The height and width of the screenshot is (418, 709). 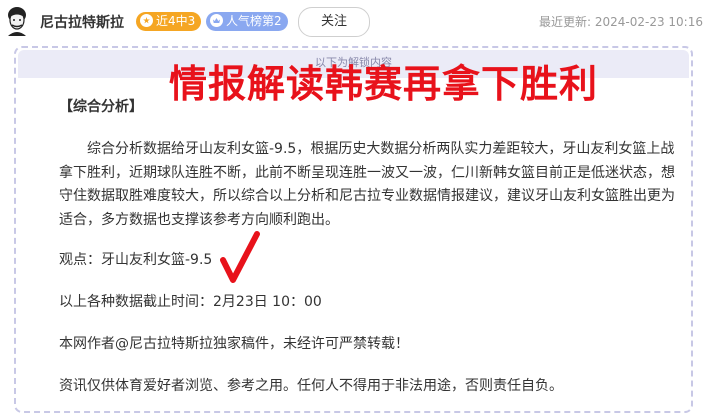 What do you see at coordinates (190, 302) in the screenshot?
I see `deadline-text: 以上各种数据截止时间：2月23日 10：00` at bounding box center [190, 302].